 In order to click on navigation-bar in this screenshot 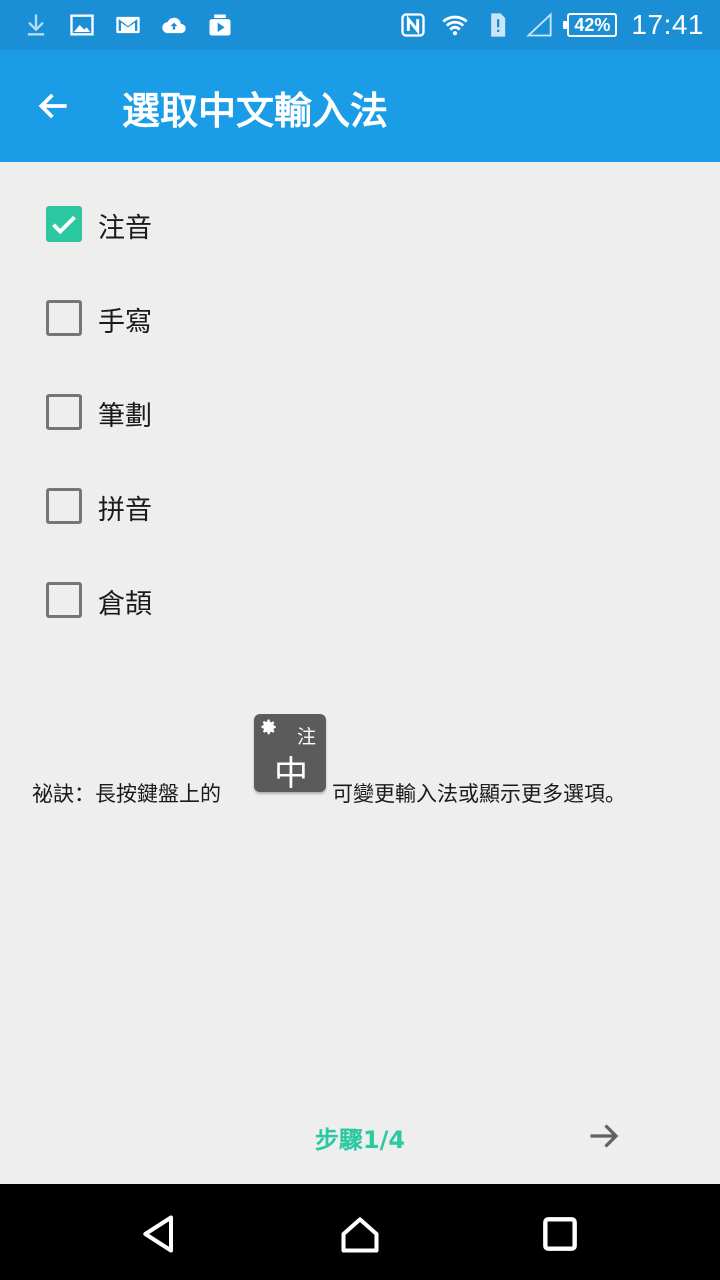, I will do `click(360, 1232)`.